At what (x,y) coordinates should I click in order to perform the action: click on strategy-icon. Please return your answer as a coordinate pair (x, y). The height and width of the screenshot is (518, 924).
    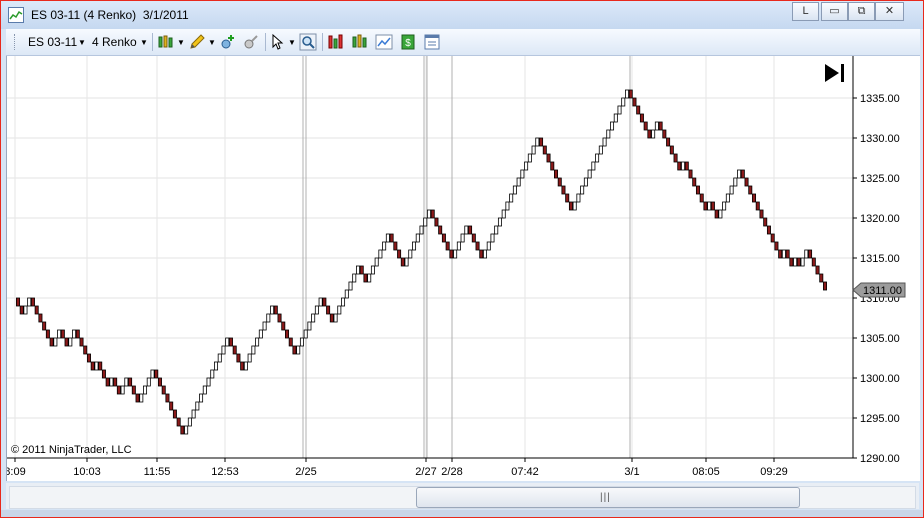
    Looking at the image, I should click on (251, 42).